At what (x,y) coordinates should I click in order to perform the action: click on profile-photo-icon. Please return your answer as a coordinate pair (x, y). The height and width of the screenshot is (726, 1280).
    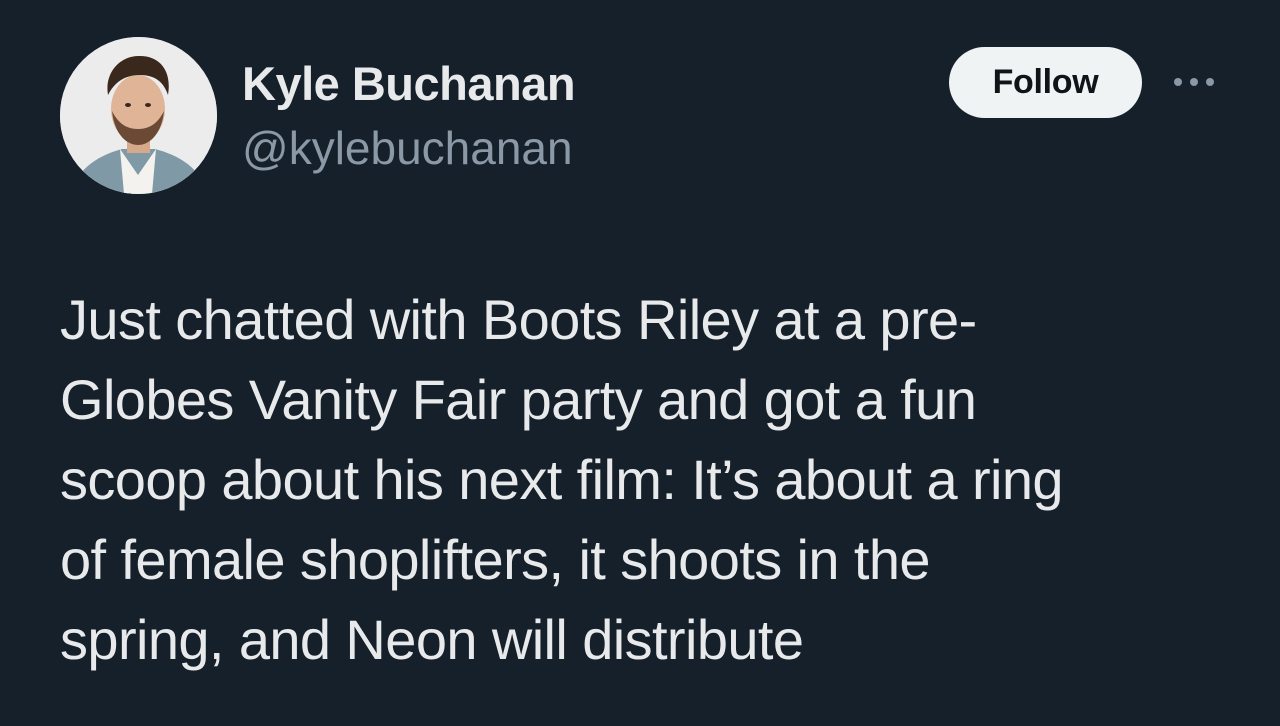
    Looking at the image, I should click on (138, 115).